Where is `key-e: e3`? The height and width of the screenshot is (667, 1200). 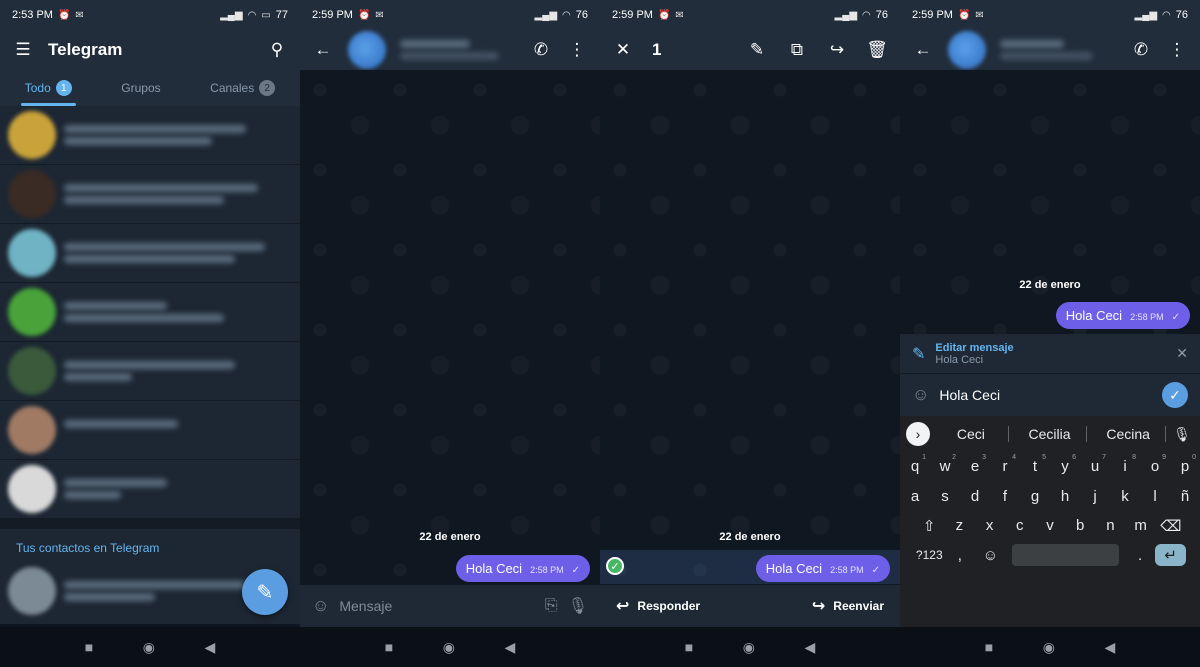 key-e: e3 is located at coordinates (975, 464).